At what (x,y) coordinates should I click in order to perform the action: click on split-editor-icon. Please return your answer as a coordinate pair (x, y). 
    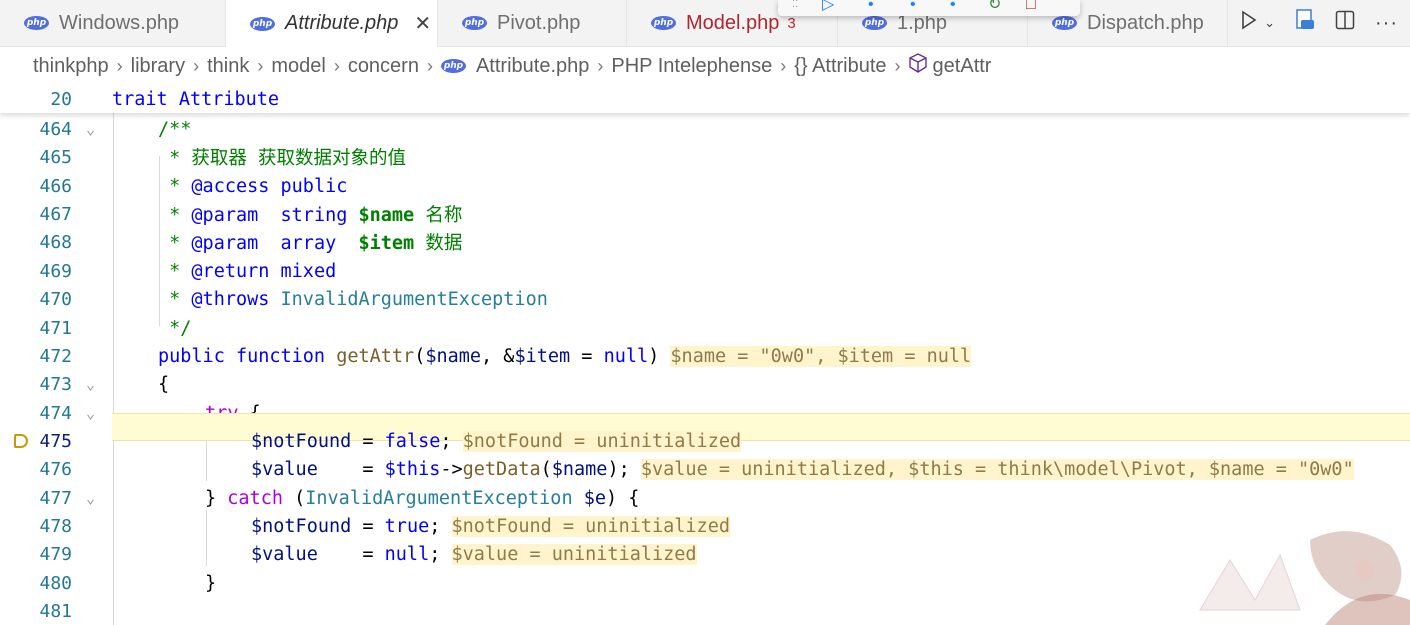
    Looking at the image, I should click on (1345, 23).